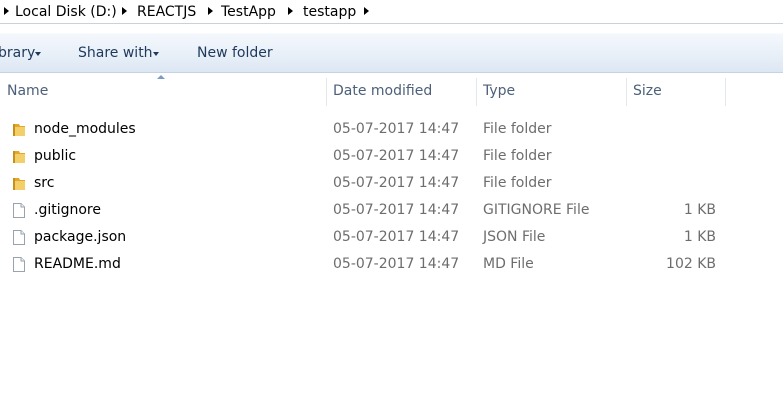 The image size is (783, 409). What do you see at coordinates (67, 210) in the screenshot?
I see `file-name: .gitignore` at bounding box center [67, 210].